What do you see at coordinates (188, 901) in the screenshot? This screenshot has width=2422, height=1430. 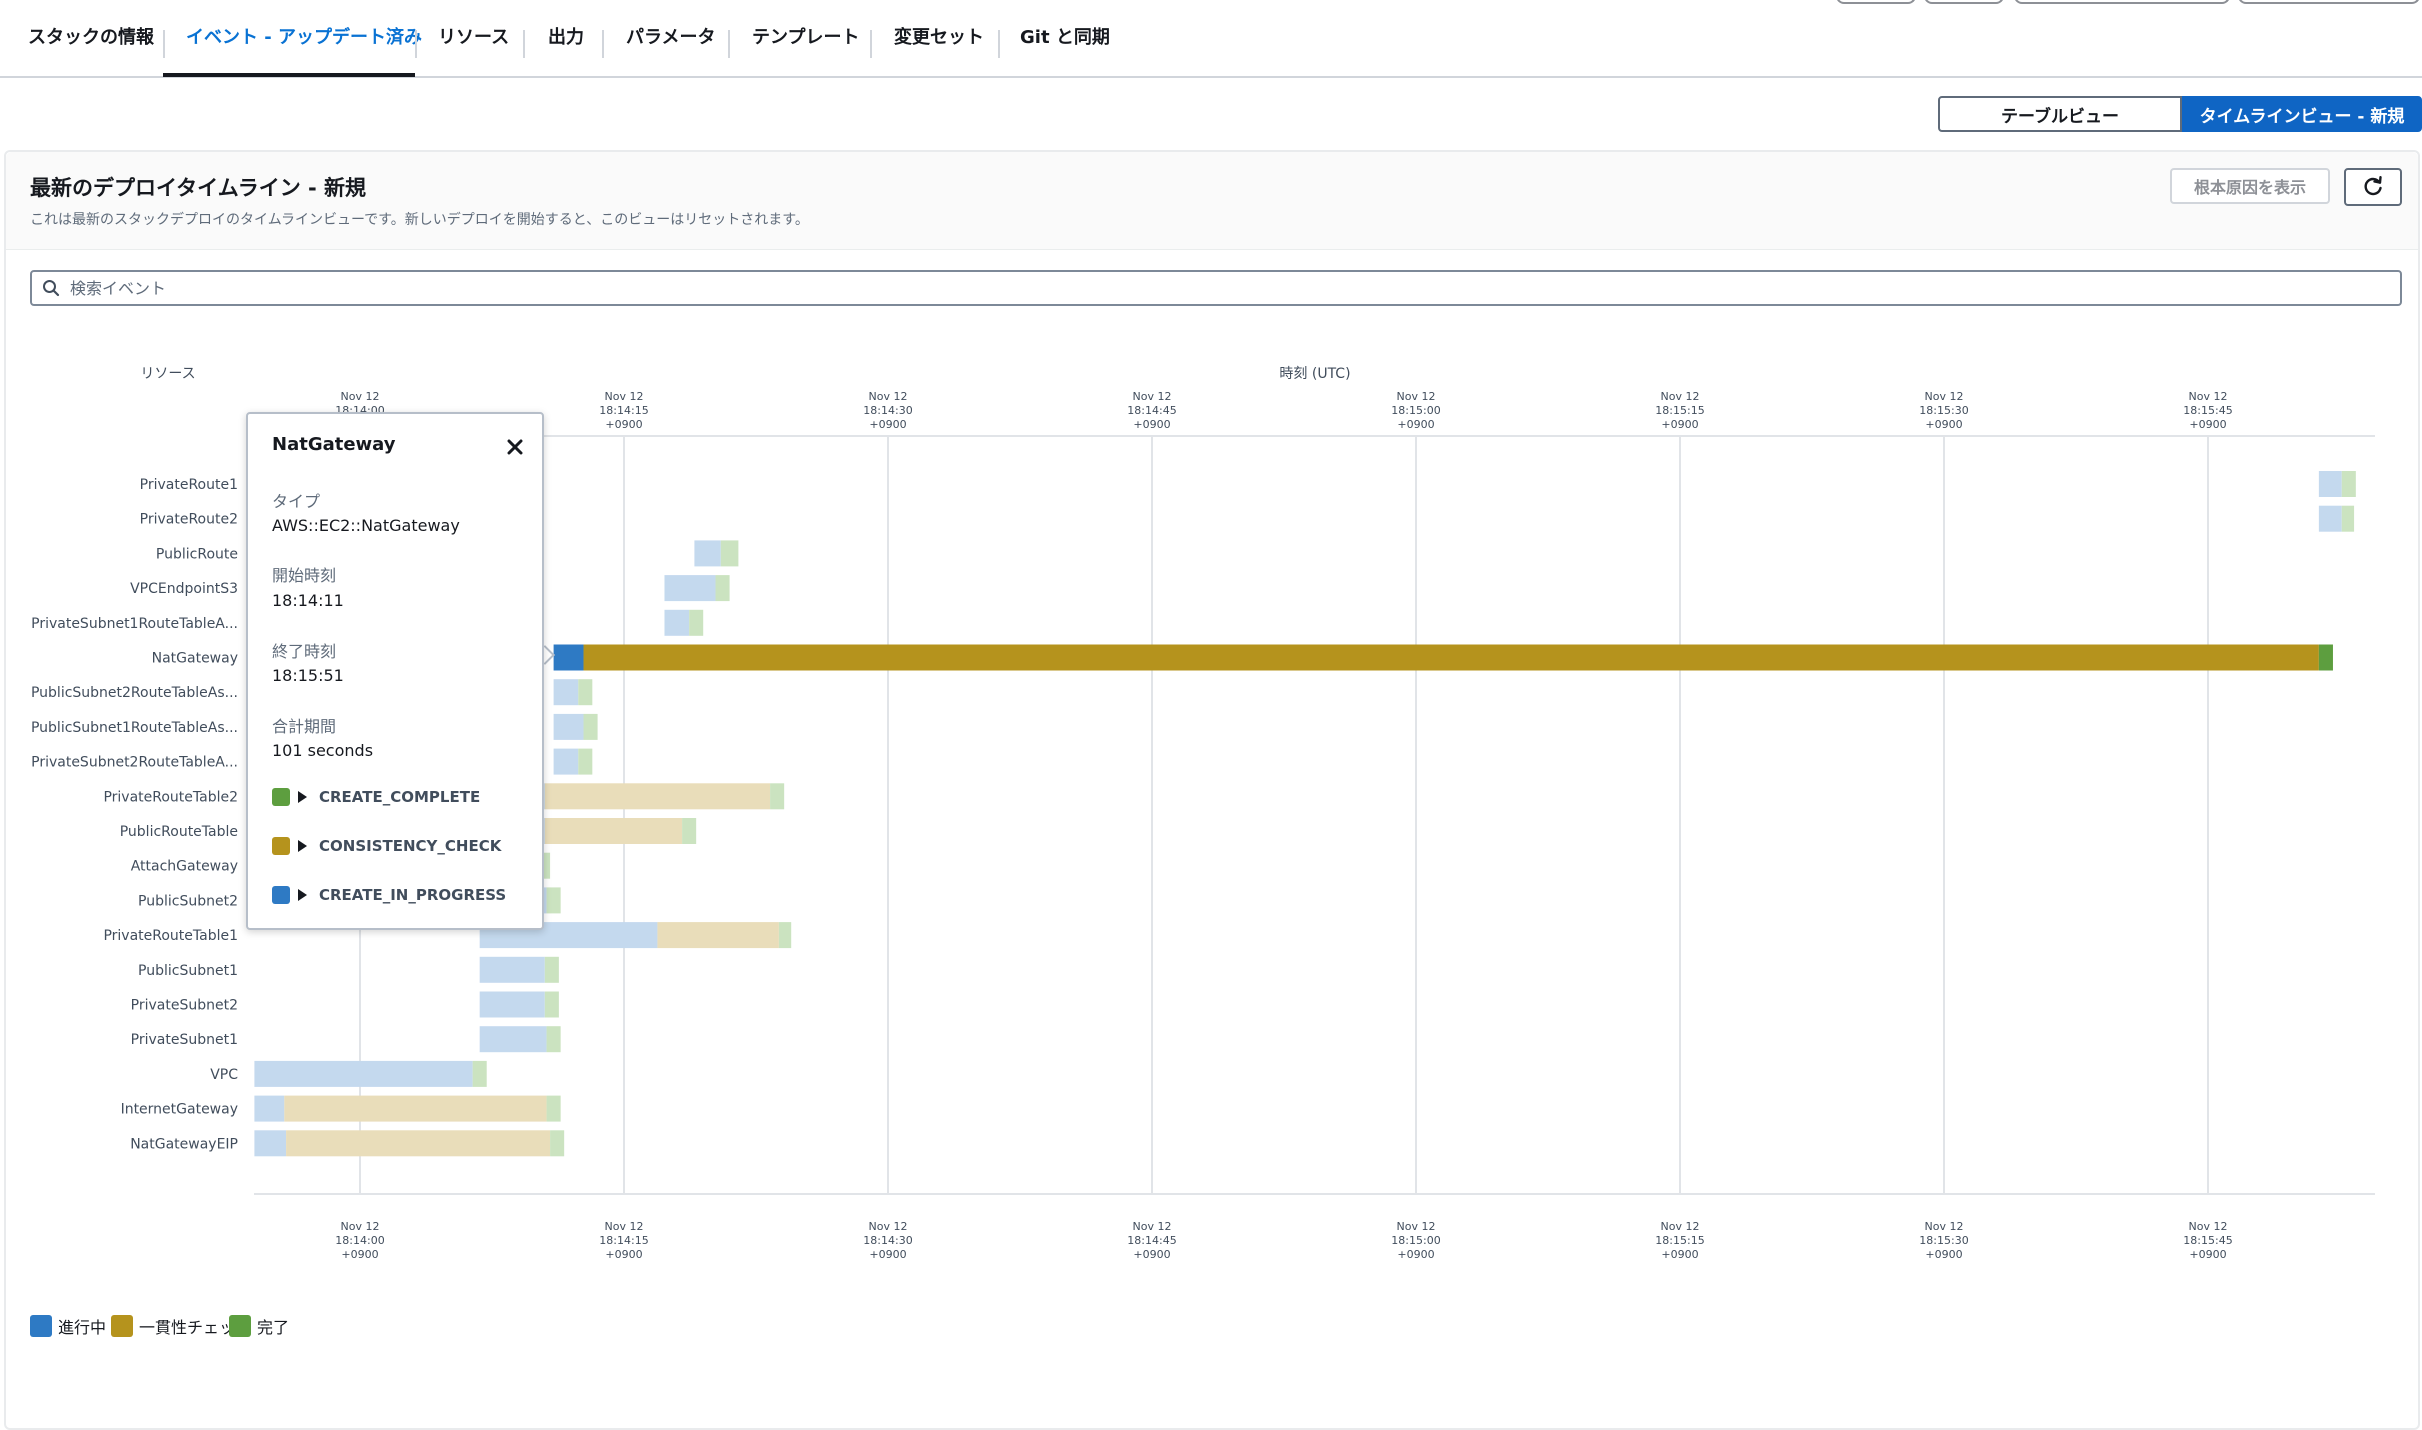 I see `resource-label: PublicSubnet2` at bounding box center [188, 901].